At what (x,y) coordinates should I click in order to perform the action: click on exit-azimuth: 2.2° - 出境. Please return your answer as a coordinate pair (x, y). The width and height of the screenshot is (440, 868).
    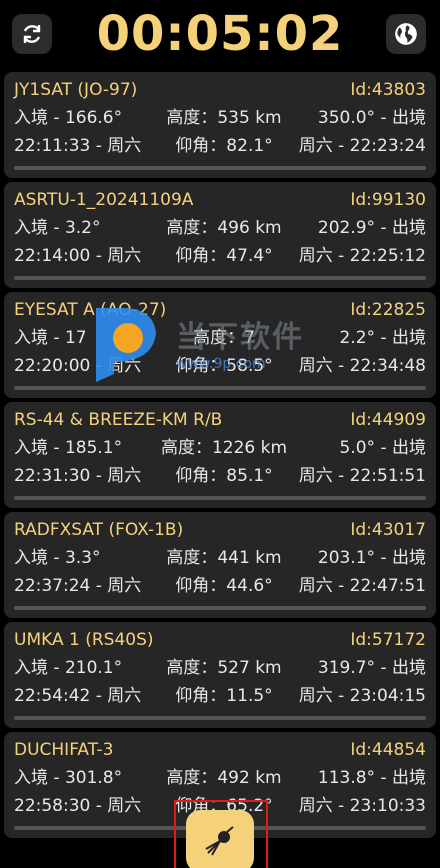
    Looking at the image, I should click on (382, 338).